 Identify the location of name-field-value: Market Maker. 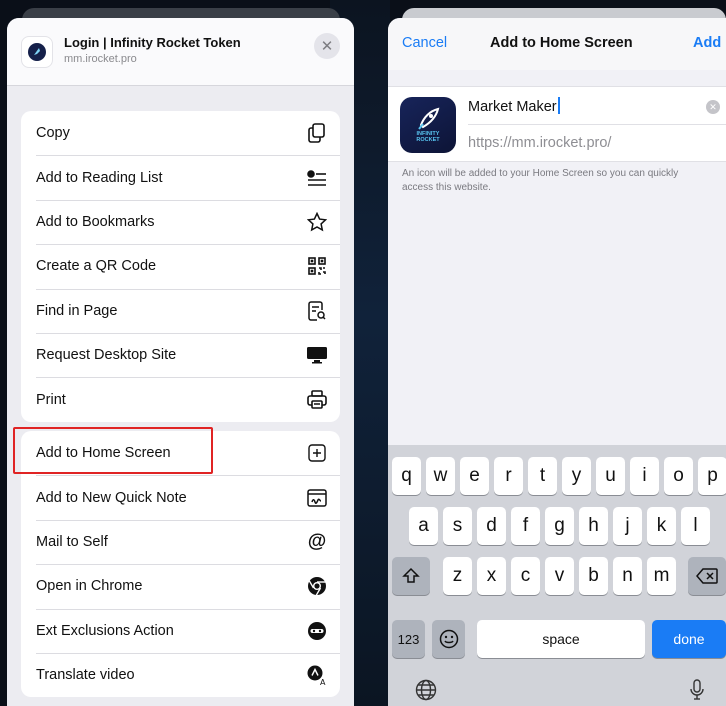
(512, 107).